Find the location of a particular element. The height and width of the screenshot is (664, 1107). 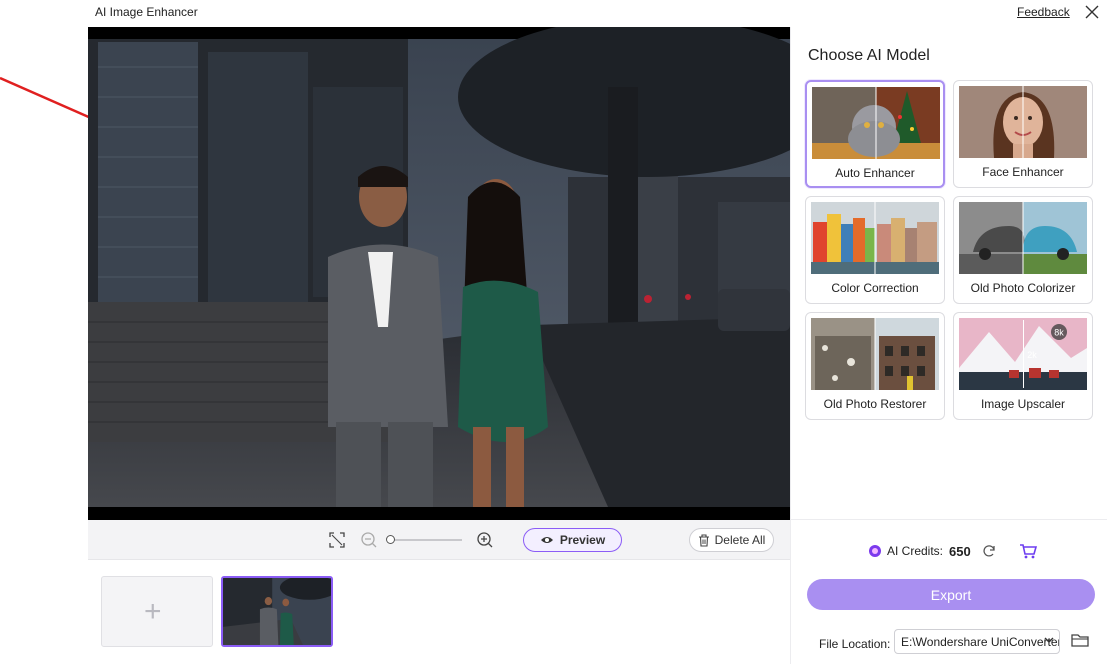

ai-credits: AI Credits: 650 is located at coordinates (953, 551).